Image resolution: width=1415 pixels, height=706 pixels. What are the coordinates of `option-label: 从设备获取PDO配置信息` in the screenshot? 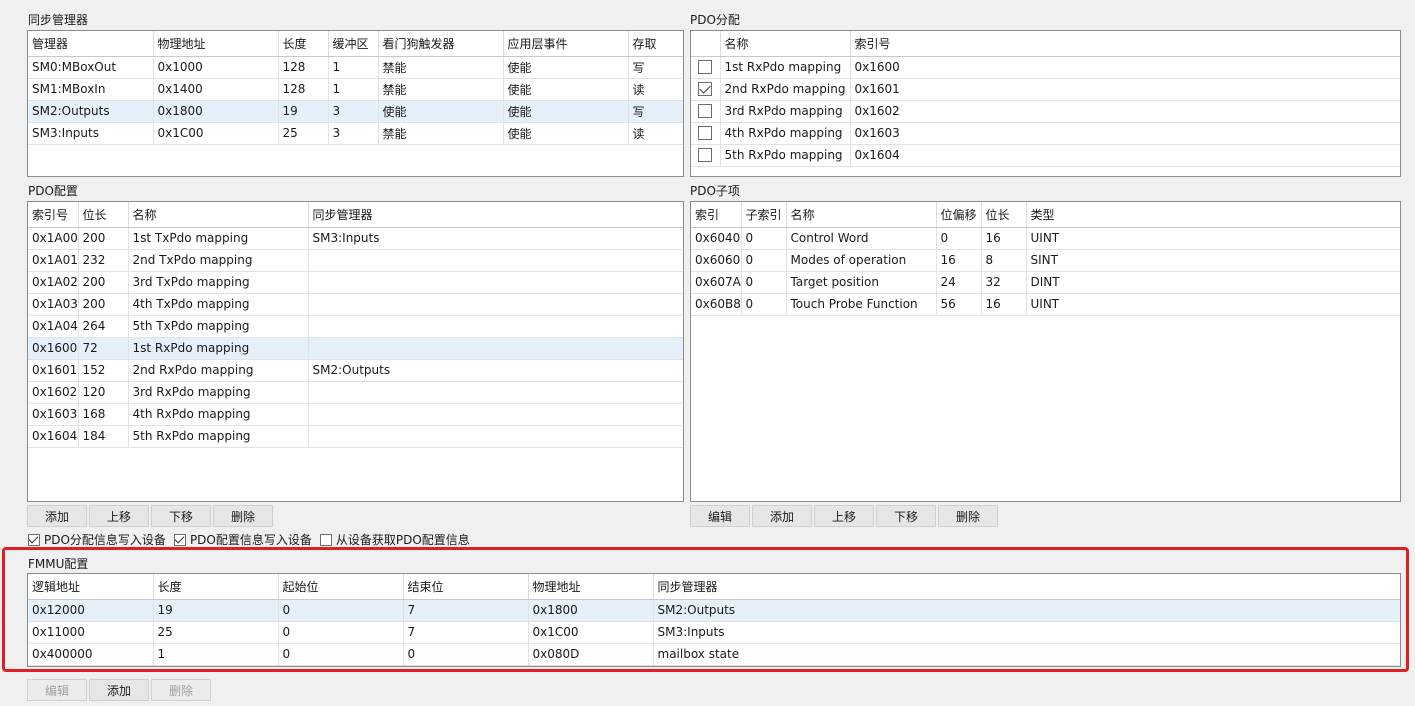 It's located at (402, 540).